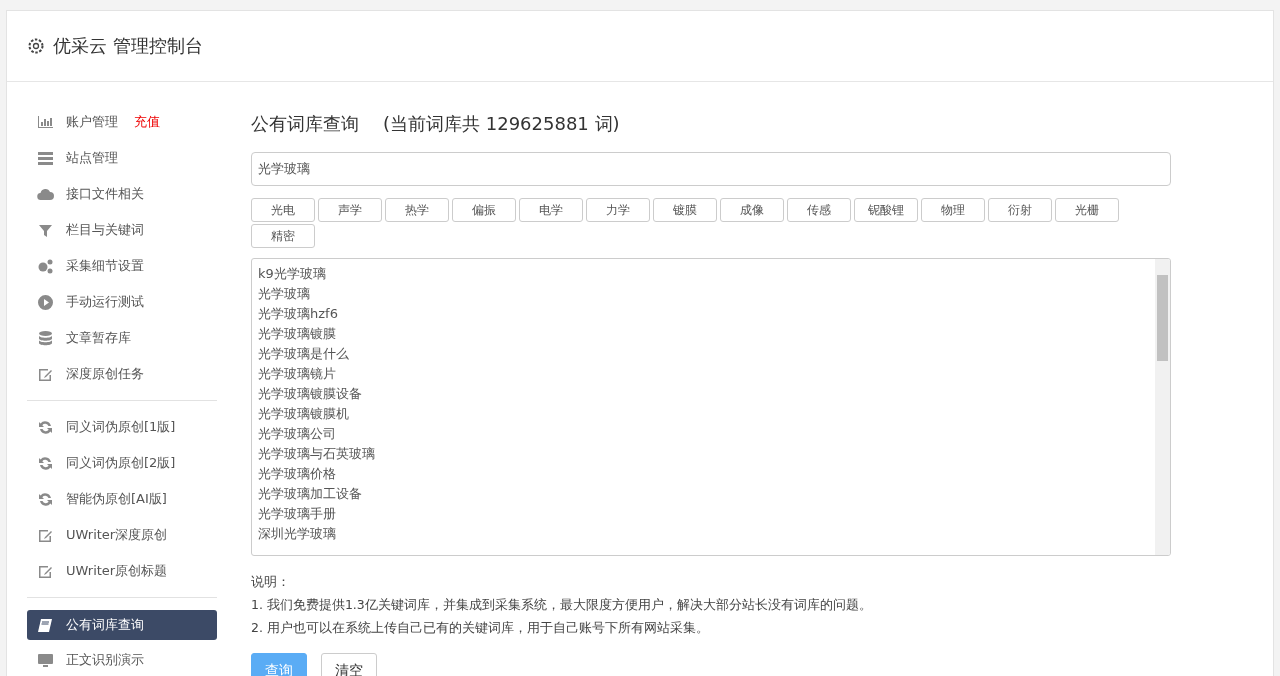 The width and height of the screenshot is (1280, 676). I want to click on category-tag: 铌酸锂, so click(886, 210).